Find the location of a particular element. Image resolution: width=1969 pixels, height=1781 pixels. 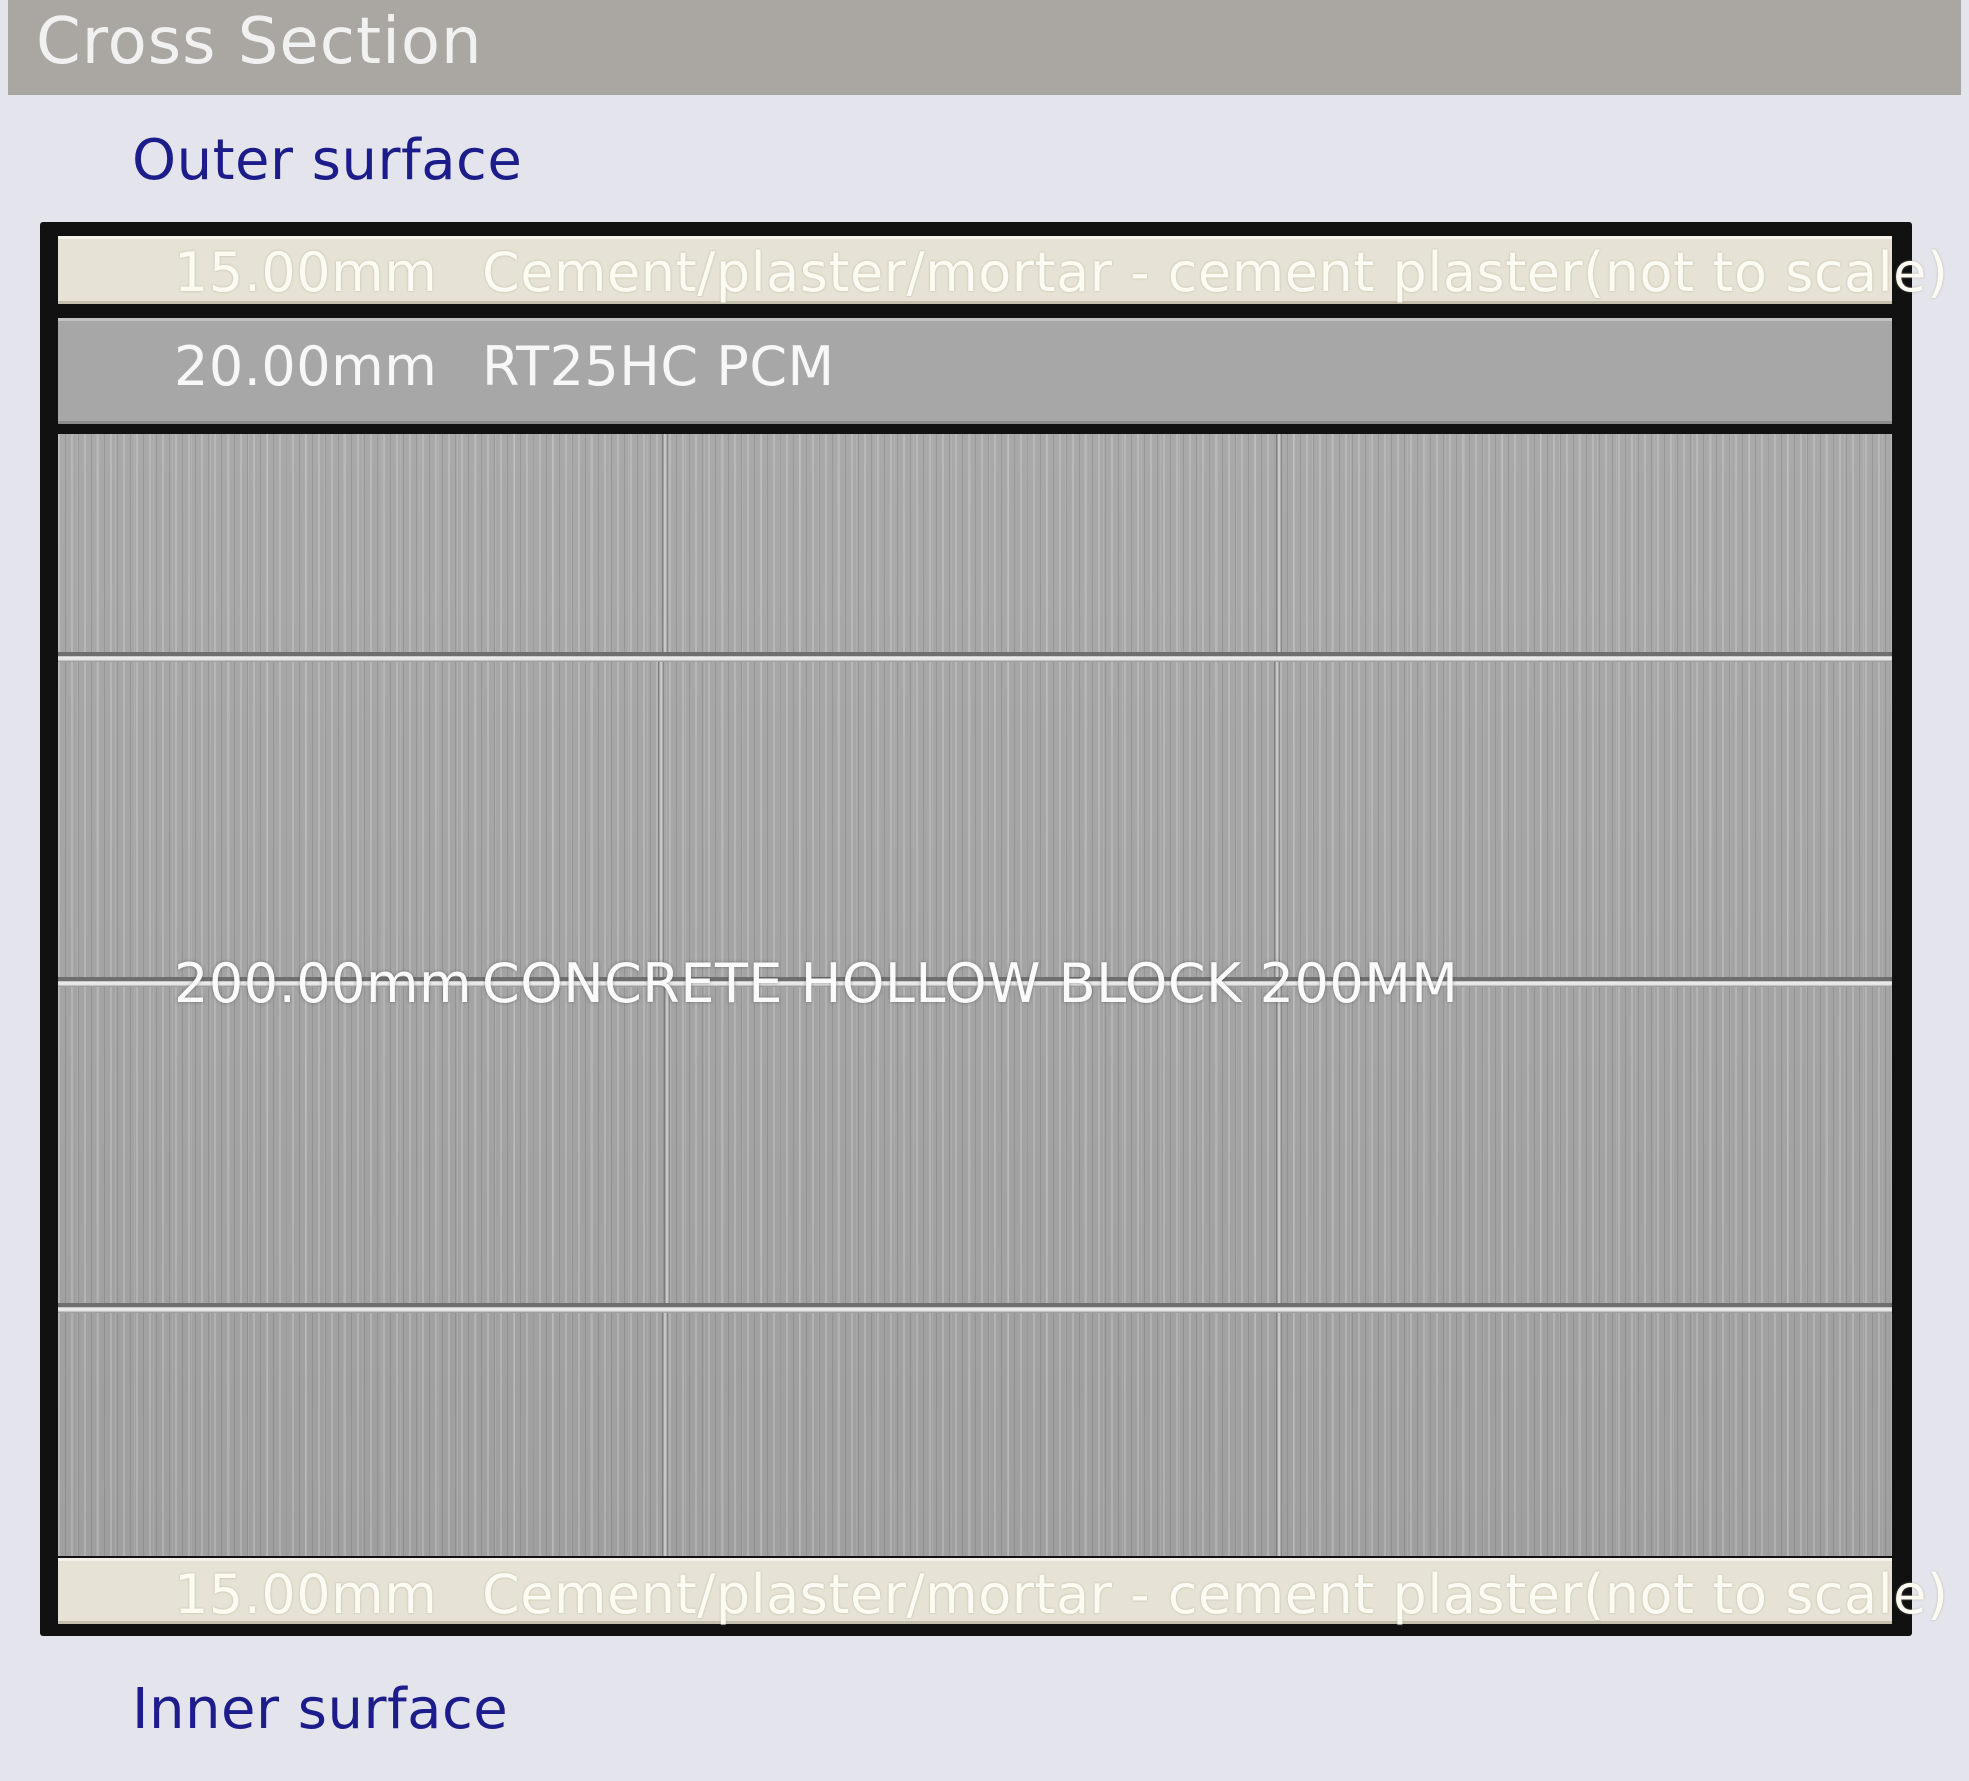

layer-thickness: 20.00mm is located at coordinates (306, 366).